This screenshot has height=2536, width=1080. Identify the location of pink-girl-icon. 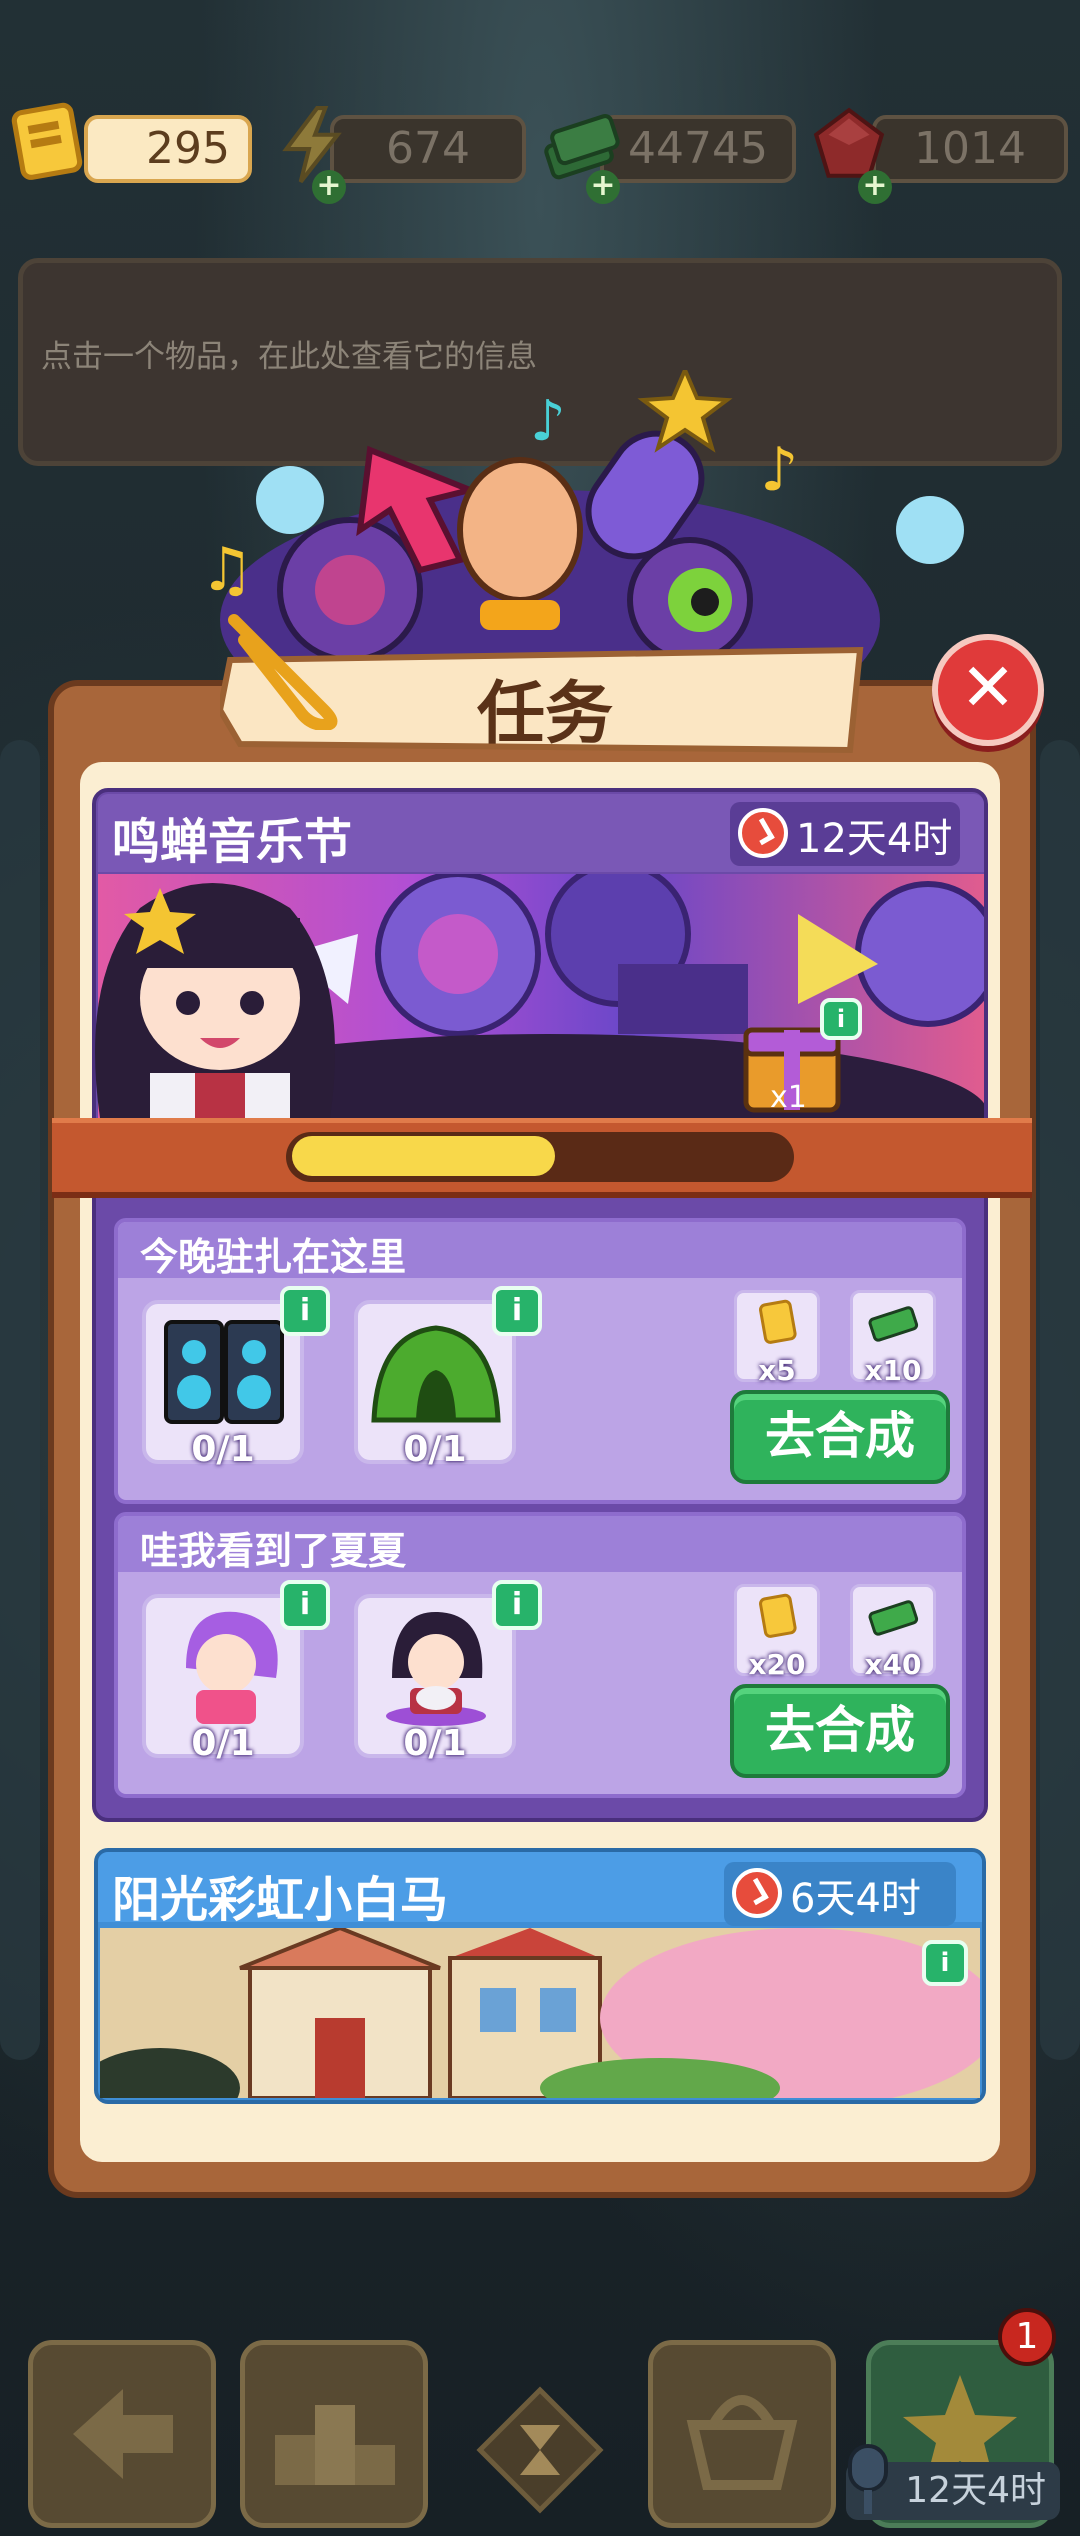
(232, 1667).